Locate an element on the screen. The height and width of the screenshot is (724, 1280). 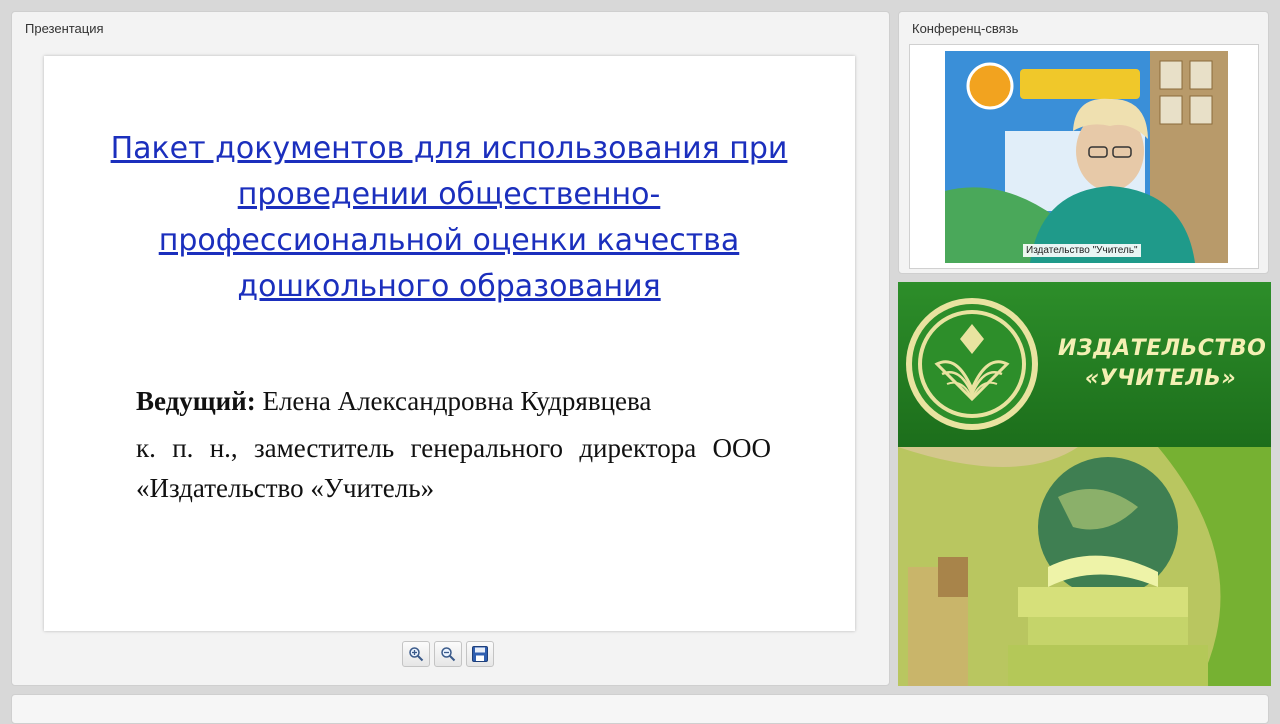
webcam-video: Издательство "Учитель" is located at coordinates (1086, 157).